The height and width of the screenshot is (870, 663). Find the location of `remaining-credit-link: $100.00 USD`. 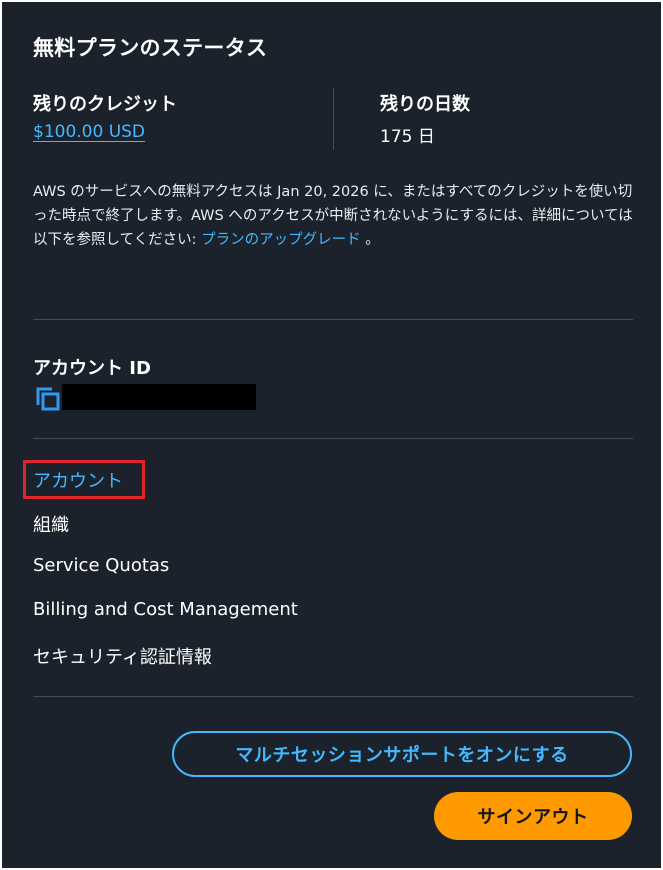

remaining-credit-link: $100.00 USD is located at coordinates (89, 132).